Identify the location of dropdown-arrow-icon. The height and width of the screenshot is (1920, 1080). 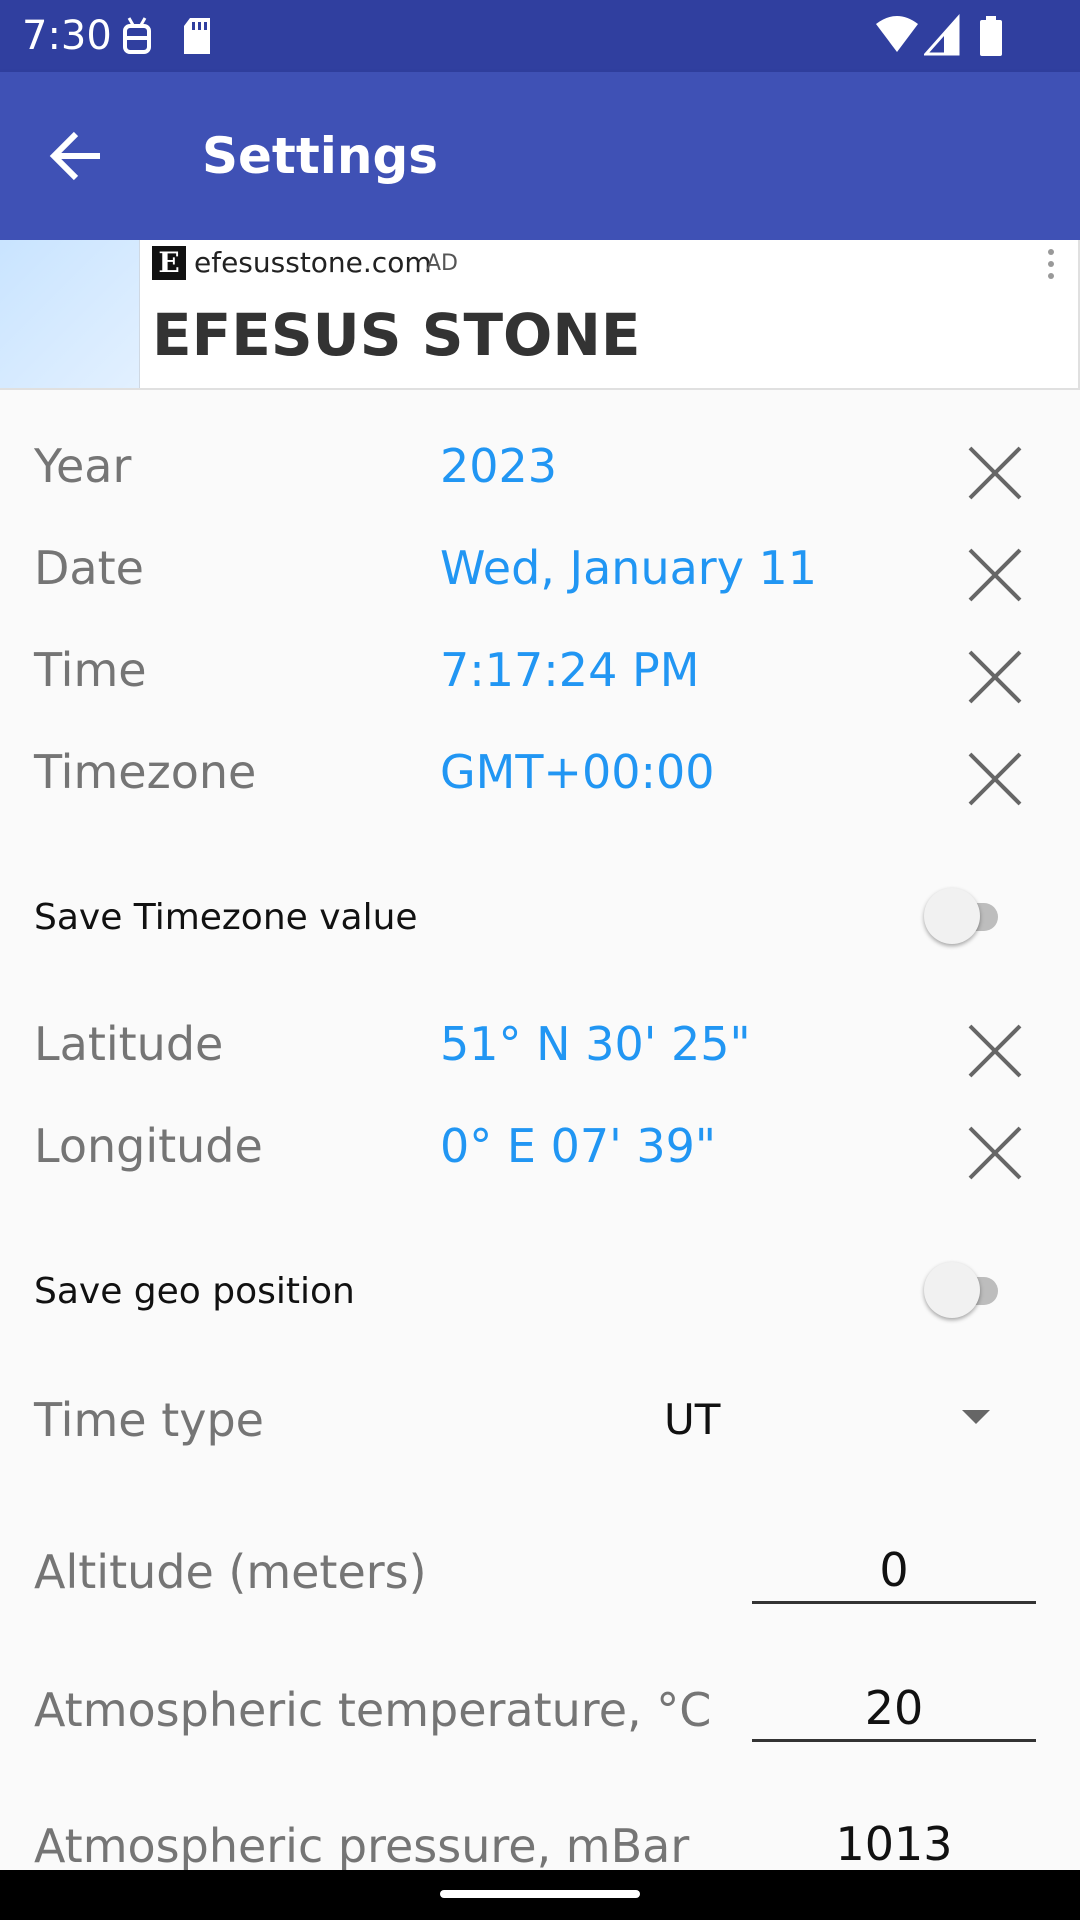
(976, 1417).